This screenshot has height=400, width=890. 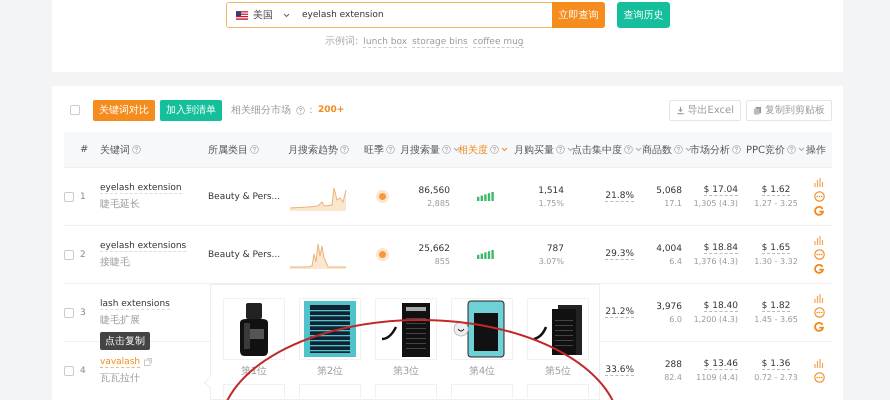 What do you see at coordinates (619, 196) in the screenshot?
I see `click-concentration: 21.8%` at bounding box center [619, 196].